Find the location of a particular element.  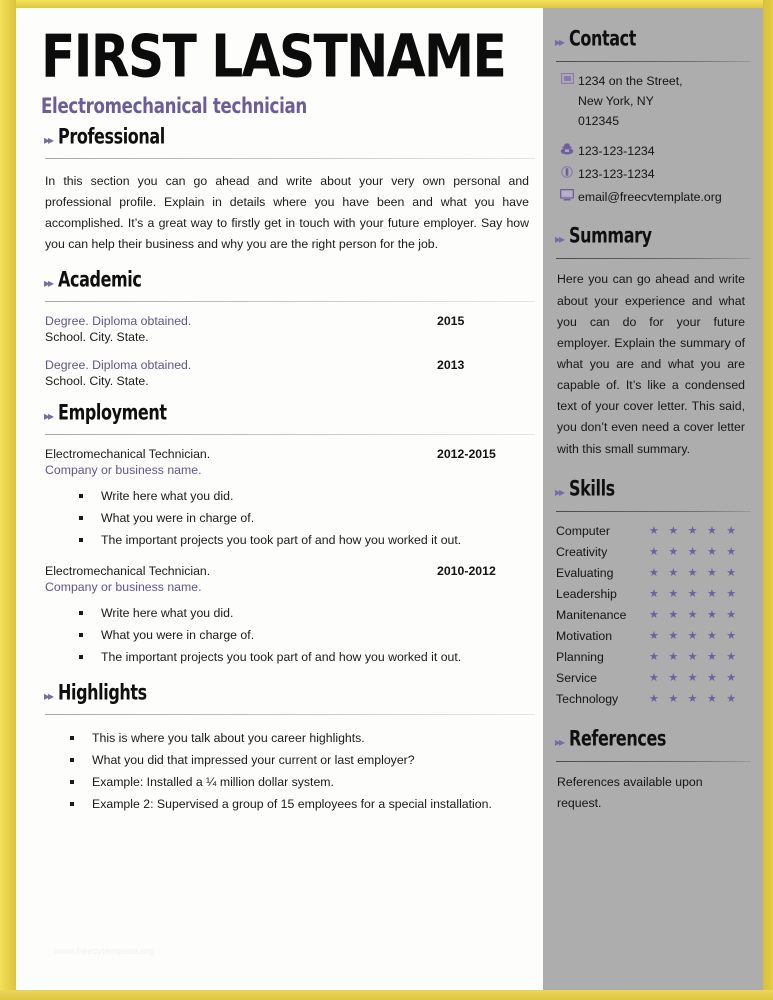

contact-address: 1234 on the Street, New York, NY 012345 is located at coordinates (630, 102).